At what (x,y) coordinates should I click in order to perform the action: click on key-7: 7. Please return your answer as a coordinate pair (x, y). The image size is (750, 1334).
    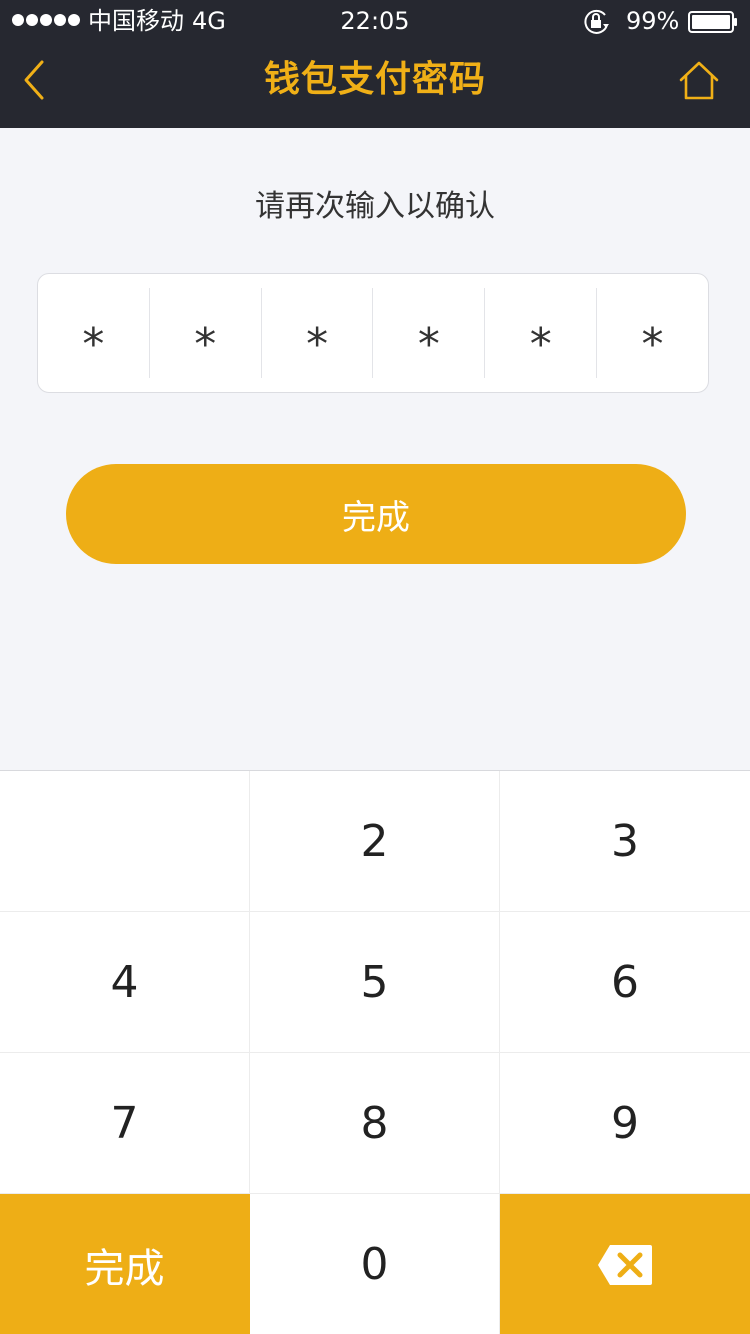
    Looking at the image, I should click on (125, 1123).